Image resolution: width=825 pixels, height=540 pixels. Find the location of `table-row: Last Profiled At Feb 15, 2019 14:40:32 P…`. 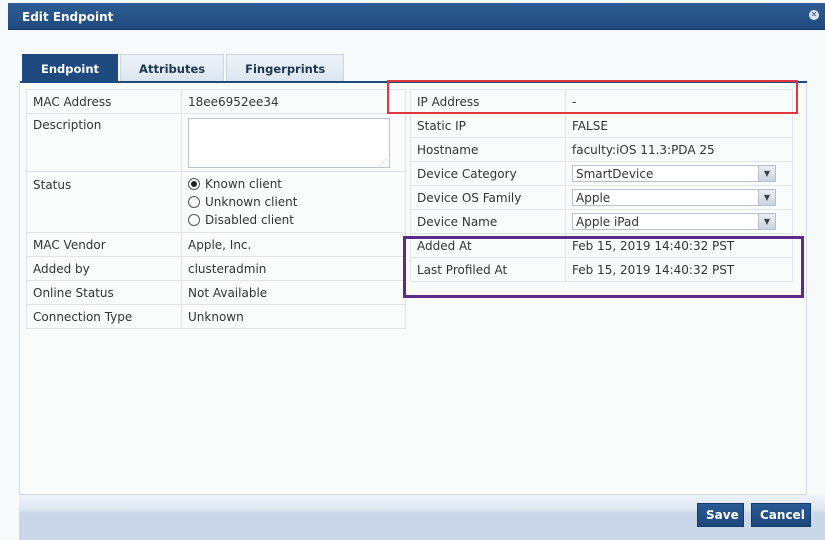

table-row: Last Profiled At Feb 15, 2019 14:40:32 P… is located at coordinates (601, 269).